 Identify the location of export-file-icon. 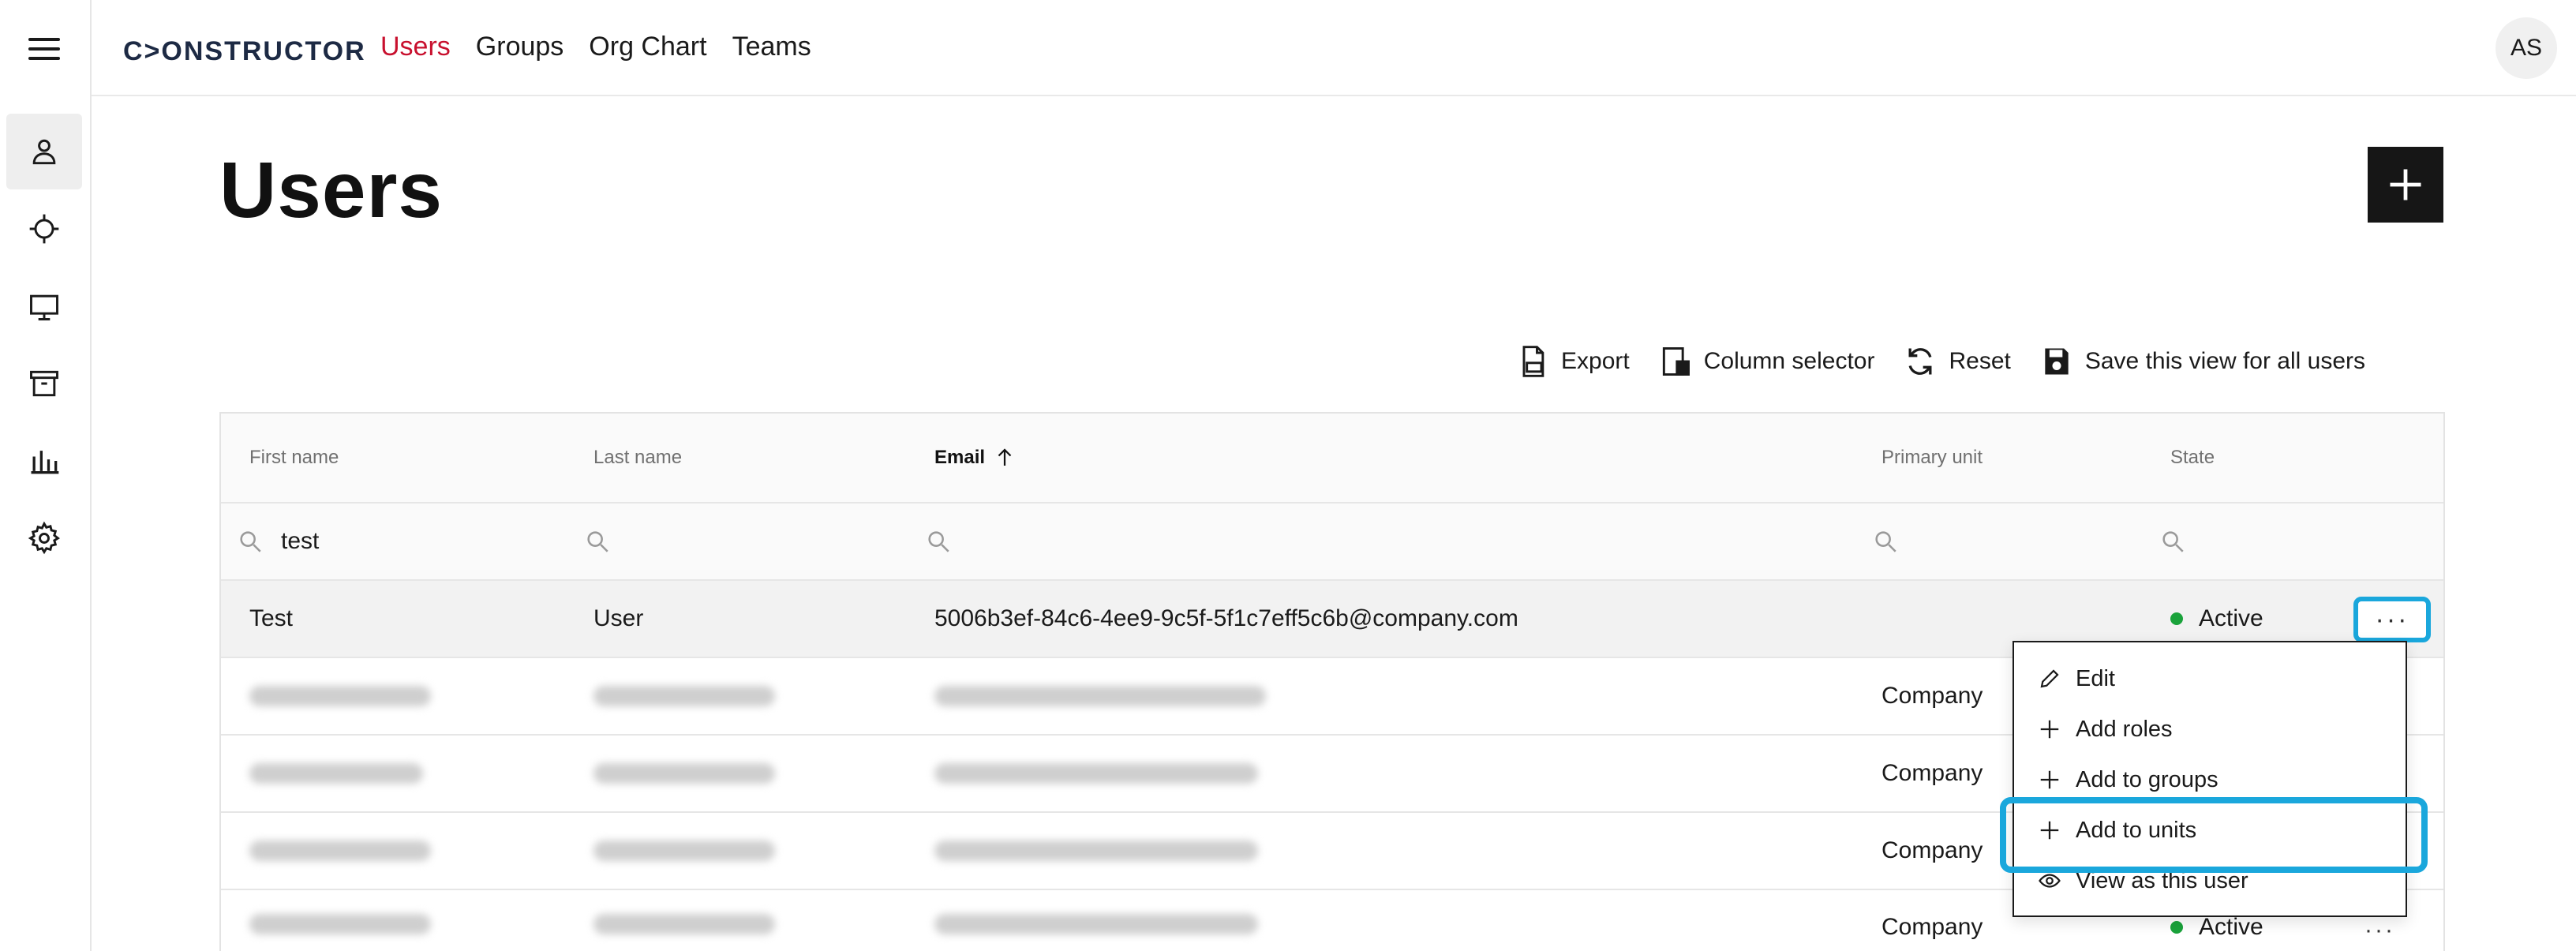
(1533, 361).